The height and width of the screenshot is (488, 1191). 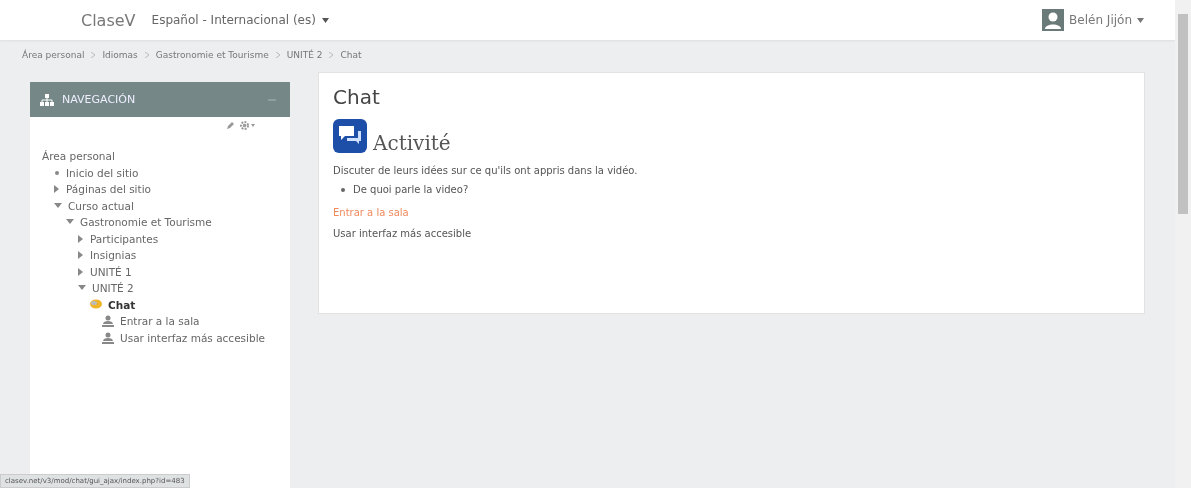 I want to click on user-menu: Belén Jijón, so click(x=1093, y=20).